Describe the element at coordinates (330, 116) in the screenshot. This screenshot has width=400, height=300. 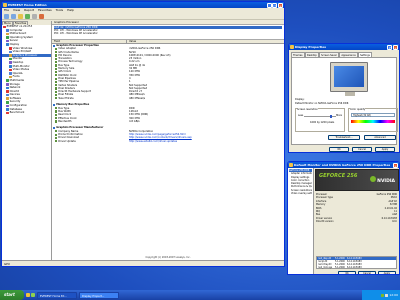
I see `resolution-slider-thumb` at that location.